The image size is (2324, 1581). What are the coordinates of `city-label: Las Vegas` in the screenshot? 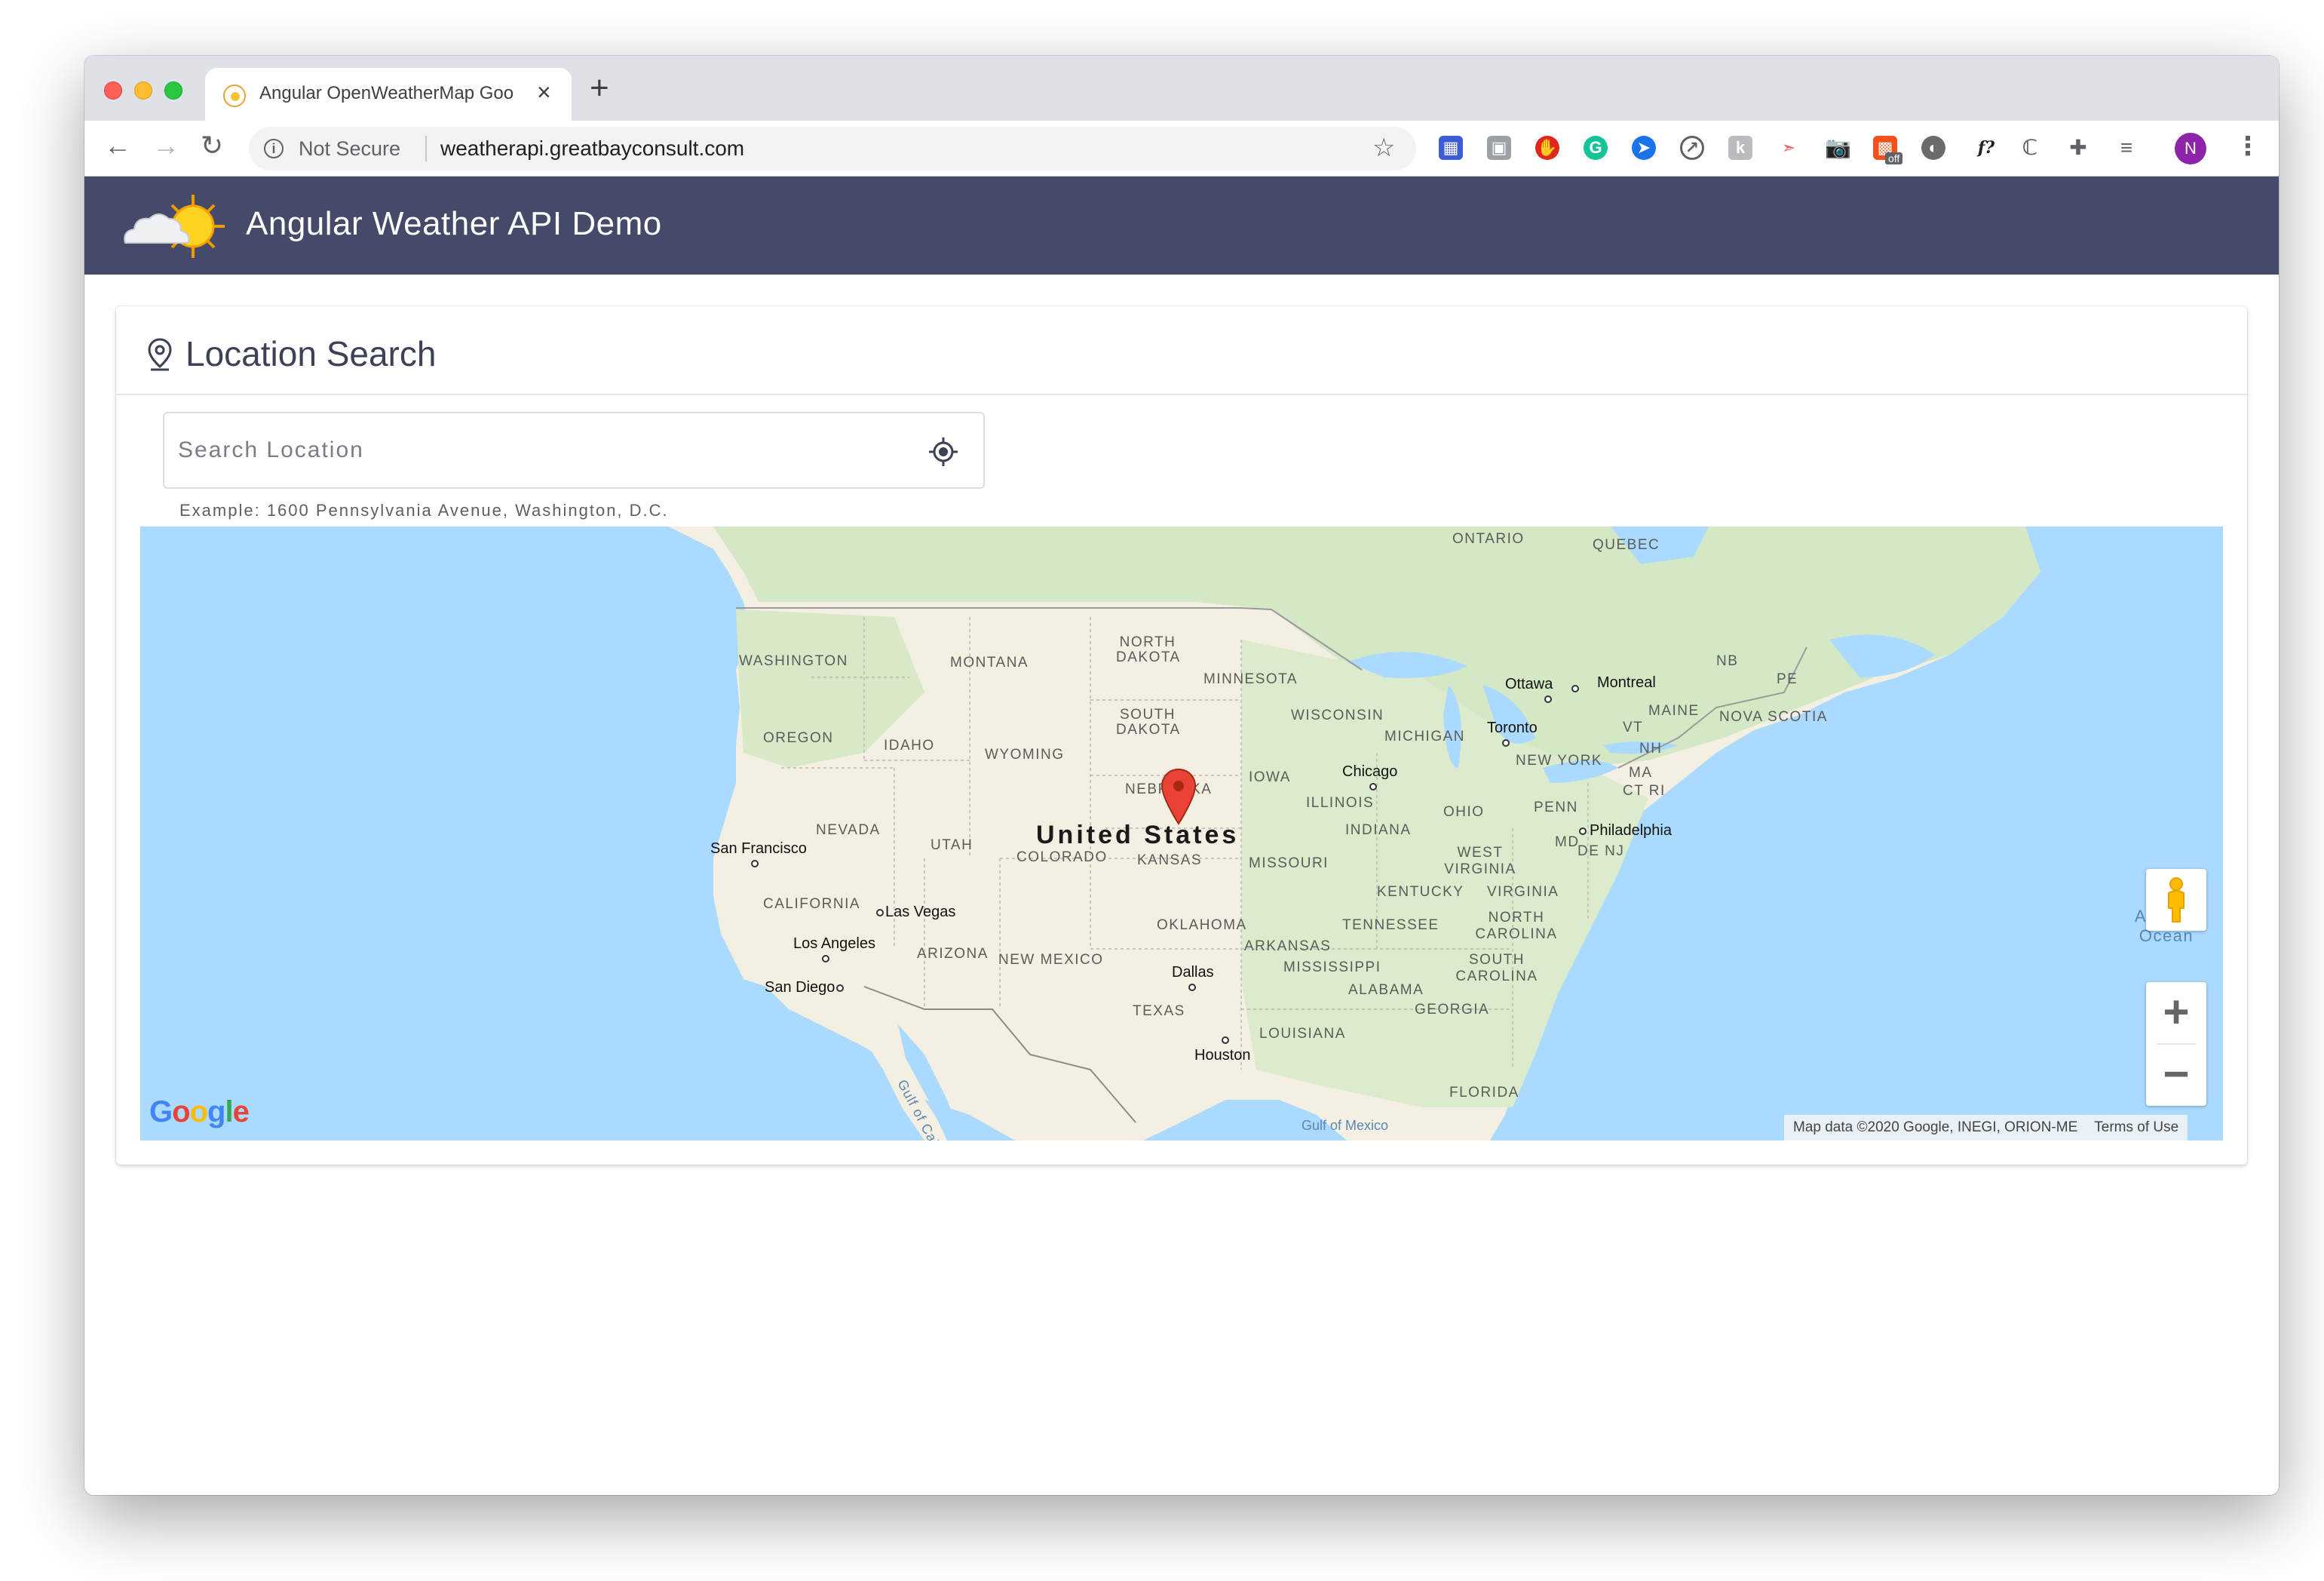 It's located at (915, 912).